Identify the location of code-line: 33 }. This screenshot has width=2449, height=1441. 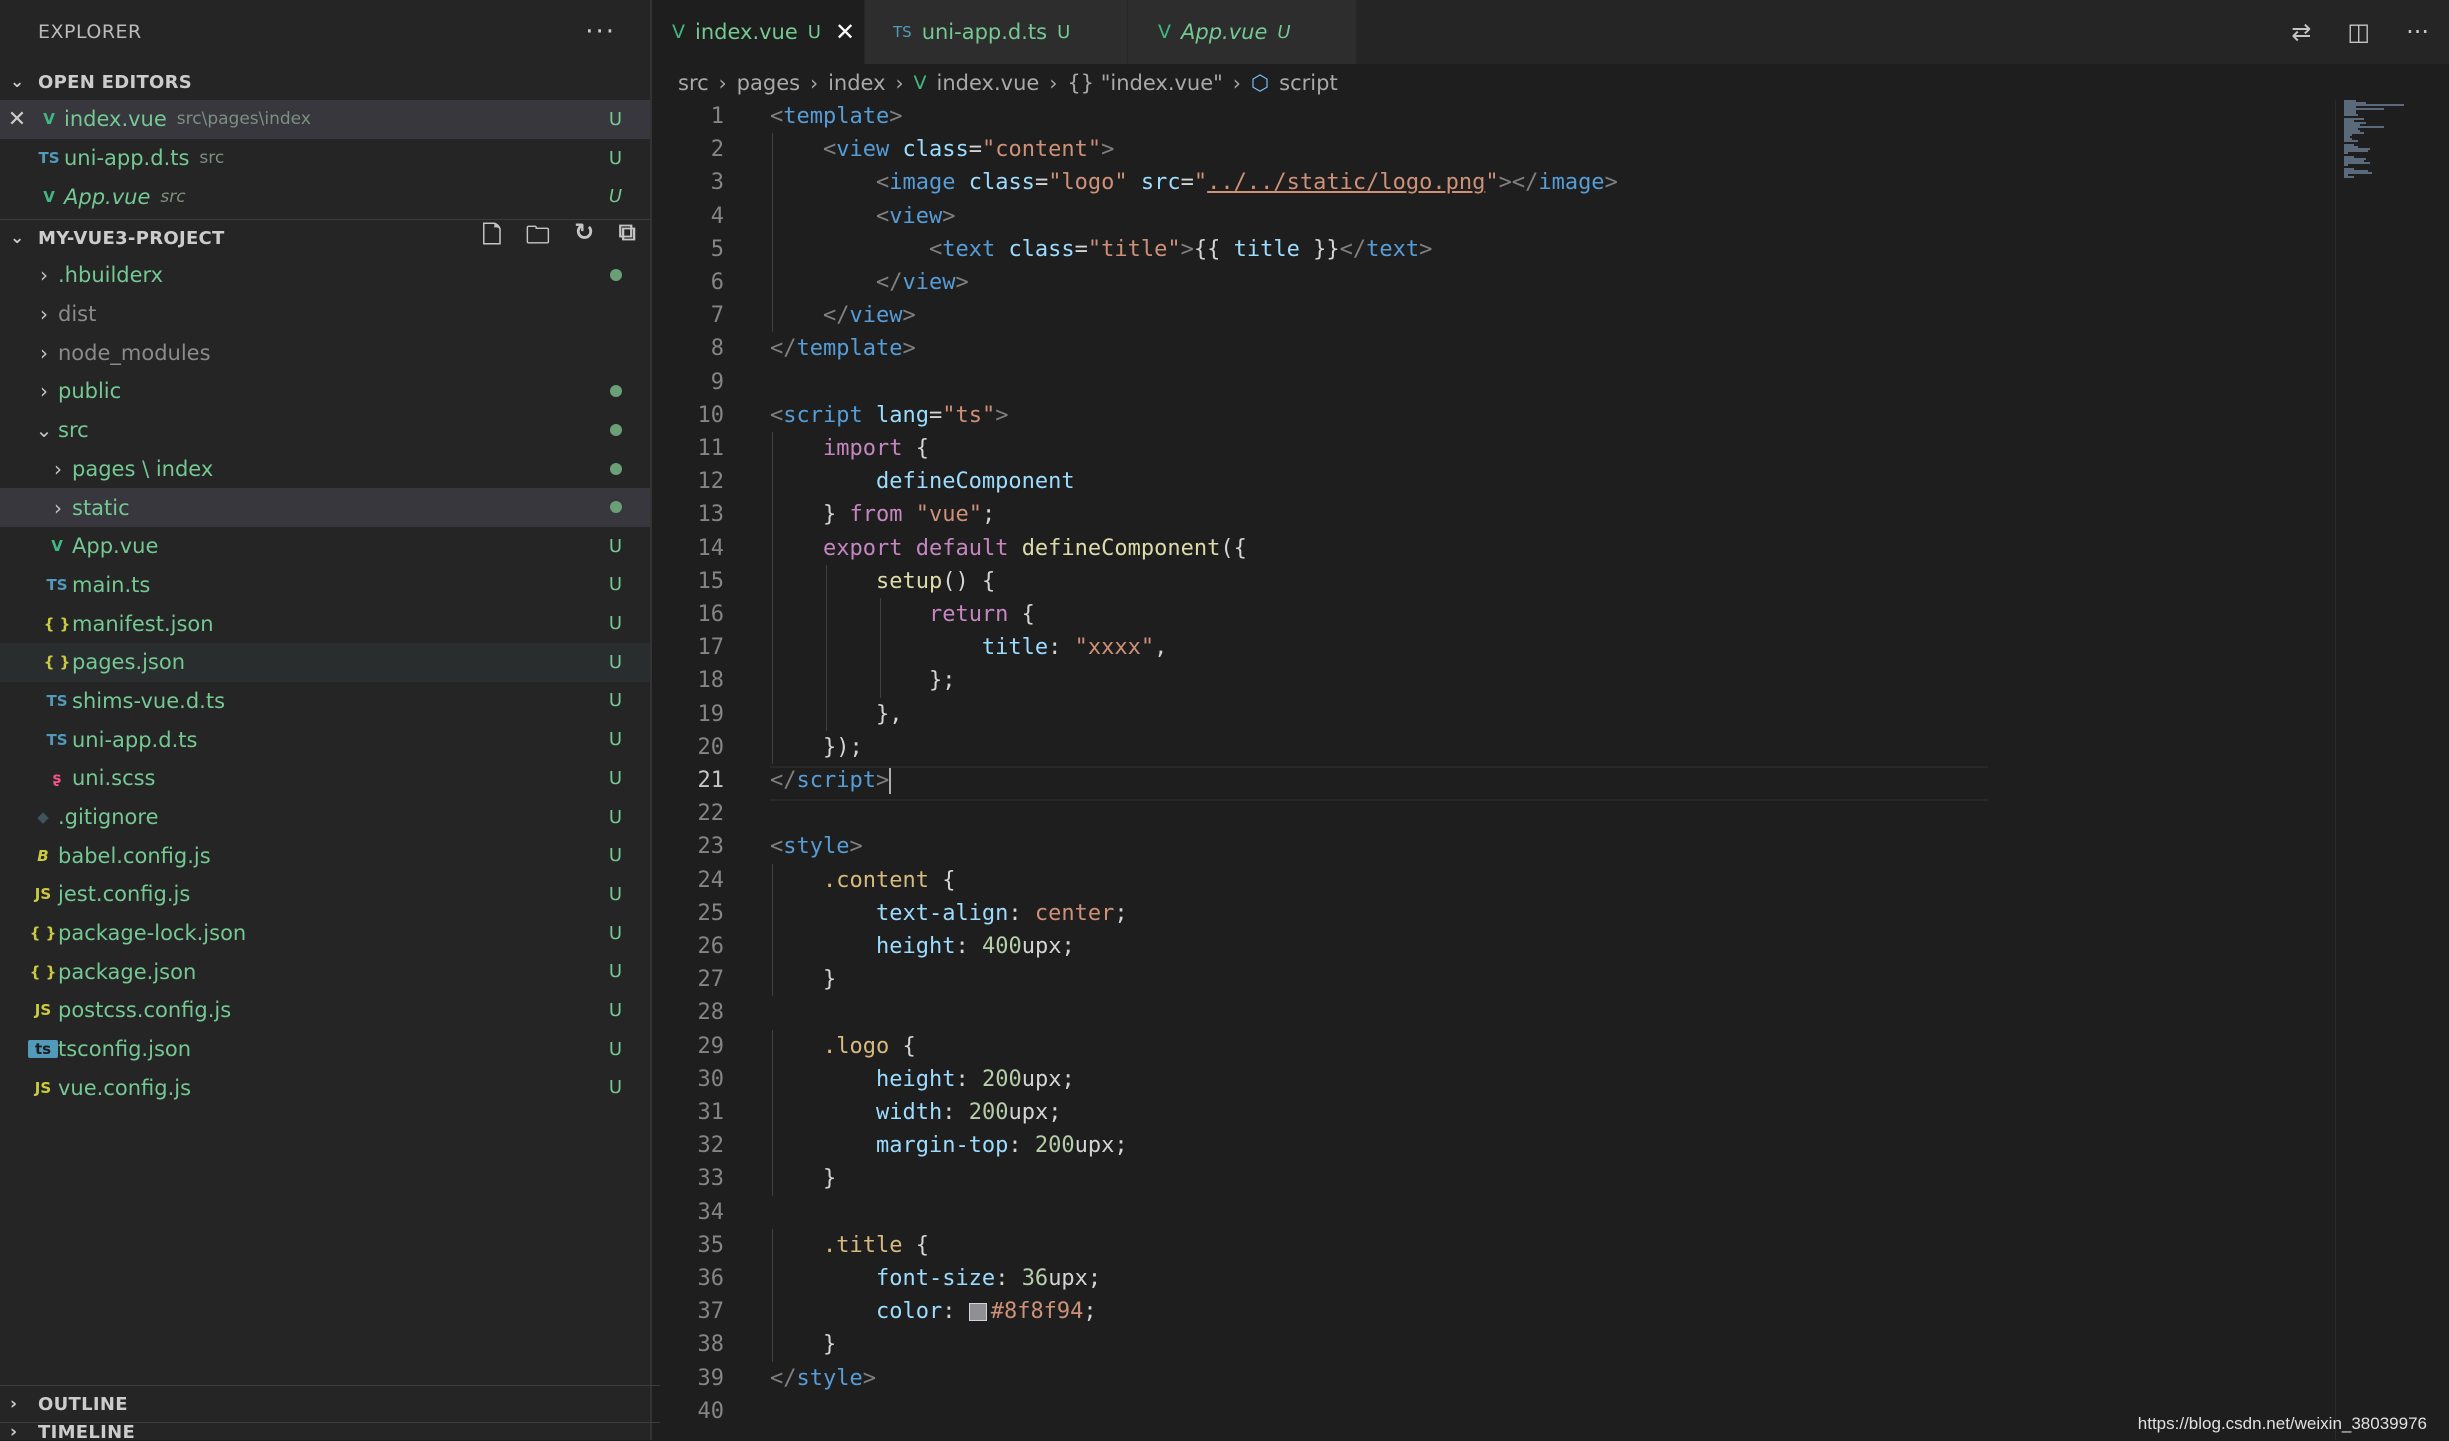
(1492, 1178).